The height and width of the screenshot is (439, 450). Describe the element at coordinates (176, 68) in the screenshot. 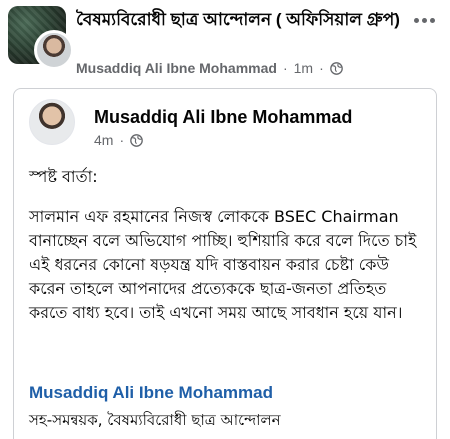

I see `post-author-name: Musaddiq Ali Ibne Mohammad` at that location.